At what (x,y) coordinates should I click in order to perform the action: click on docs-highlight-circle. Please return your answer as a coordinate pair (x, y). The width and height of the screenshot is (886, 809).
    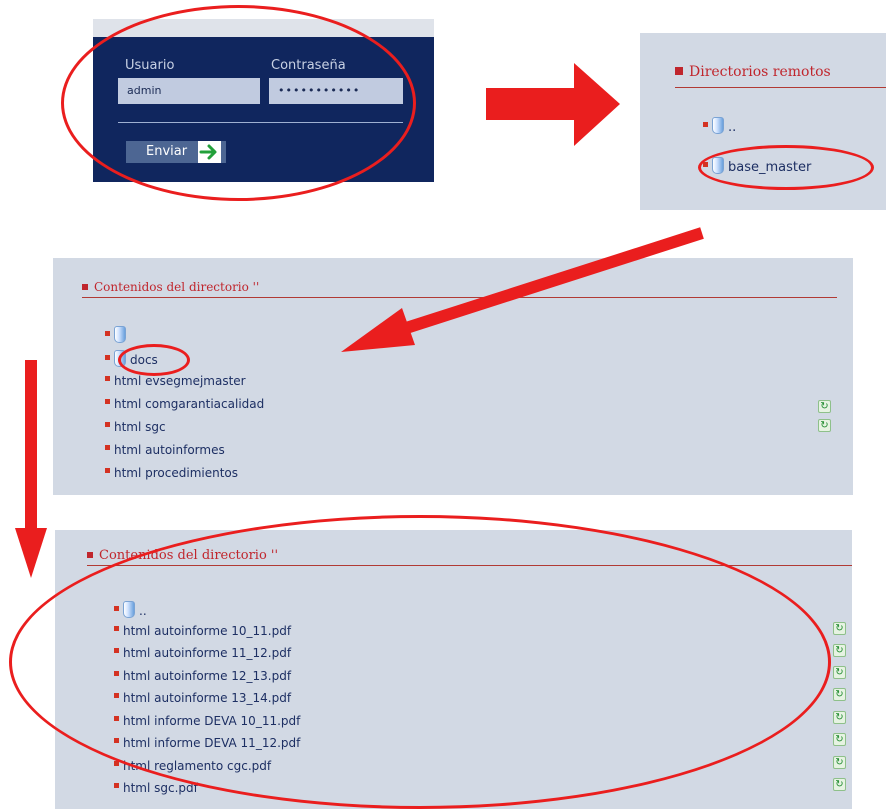
    Looking at the image, I should click on (154, 360).